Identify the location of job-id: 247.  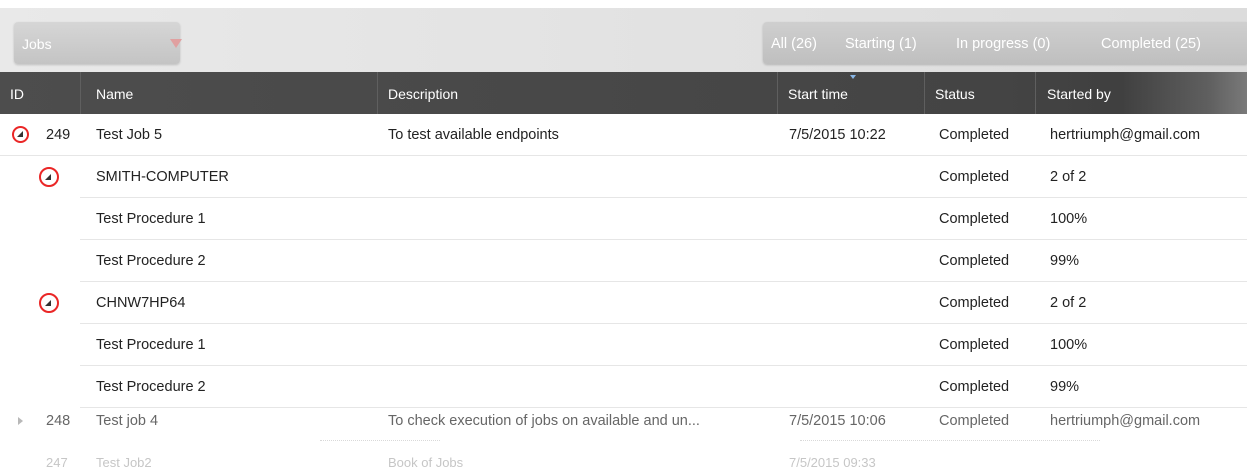
(57, 461).